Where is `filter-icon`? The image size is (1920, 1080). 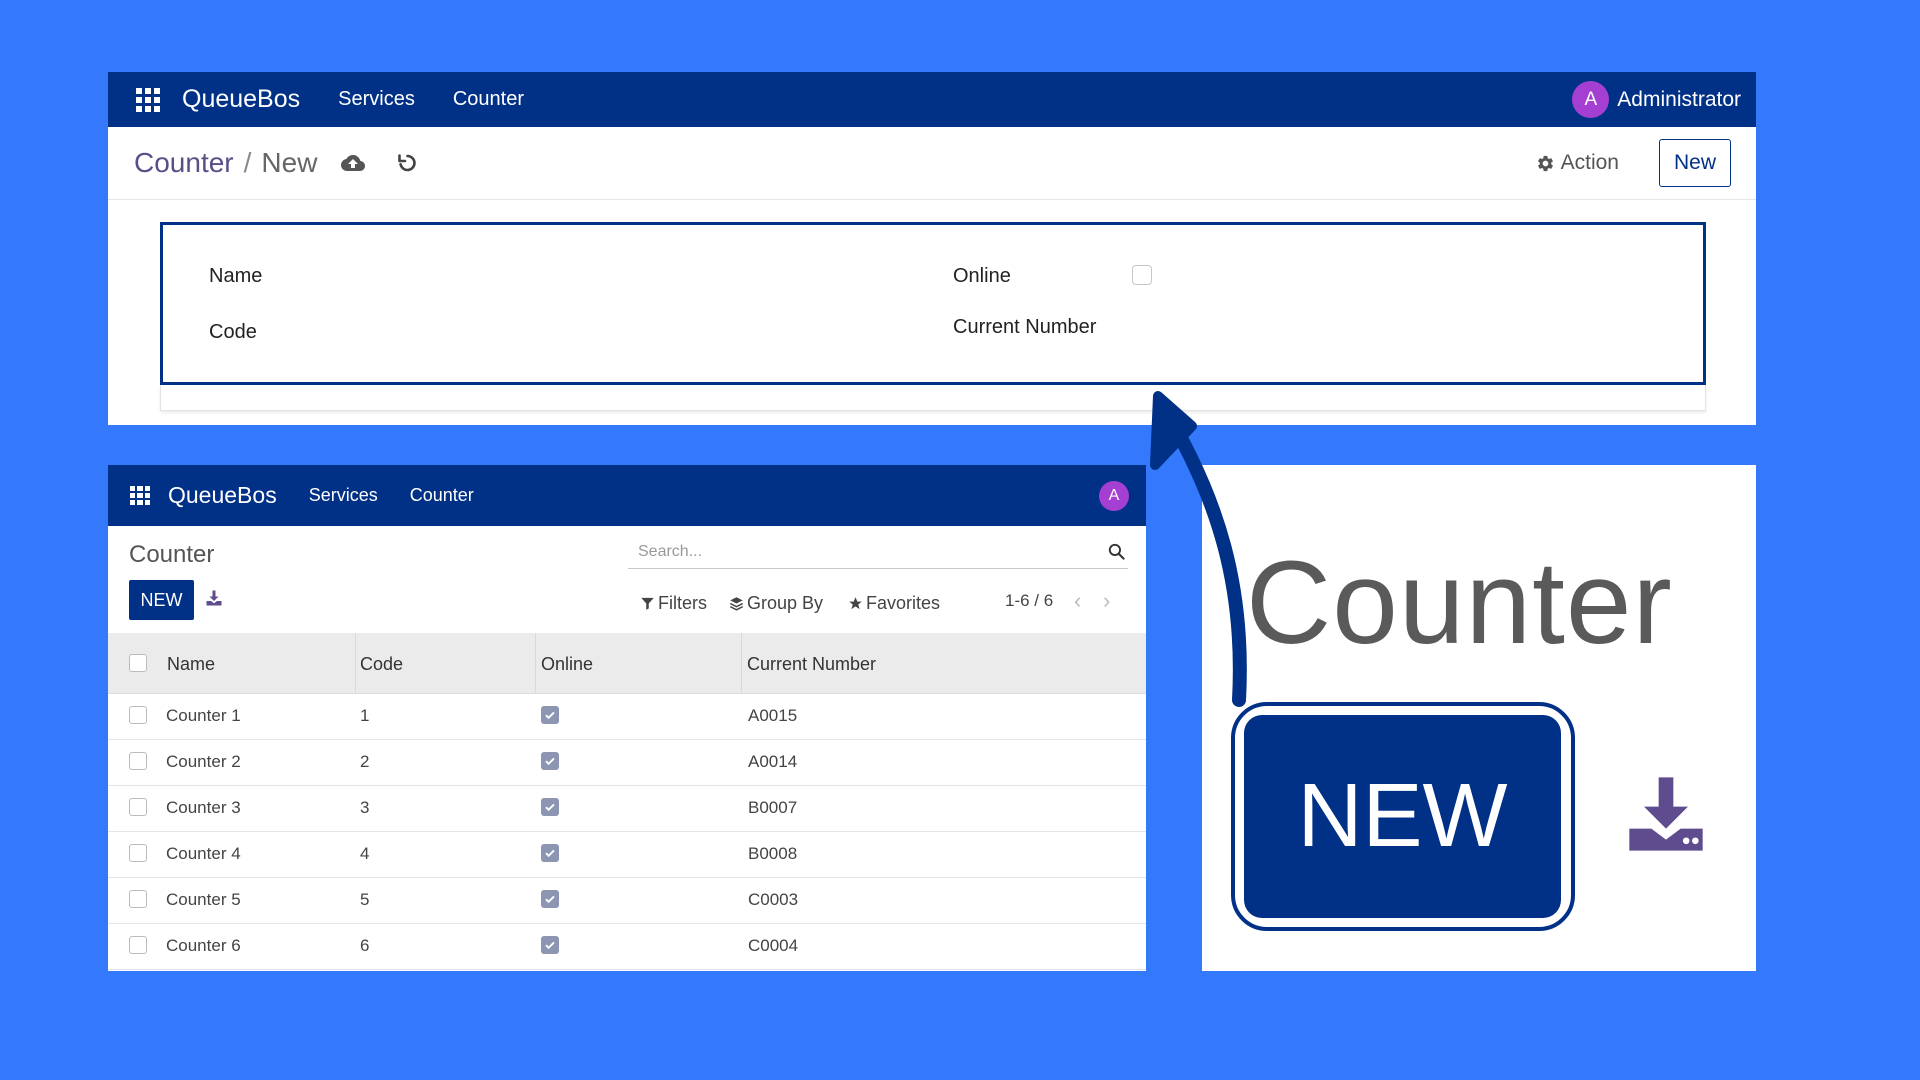
filter-icon is located at coordinates (649, 603).